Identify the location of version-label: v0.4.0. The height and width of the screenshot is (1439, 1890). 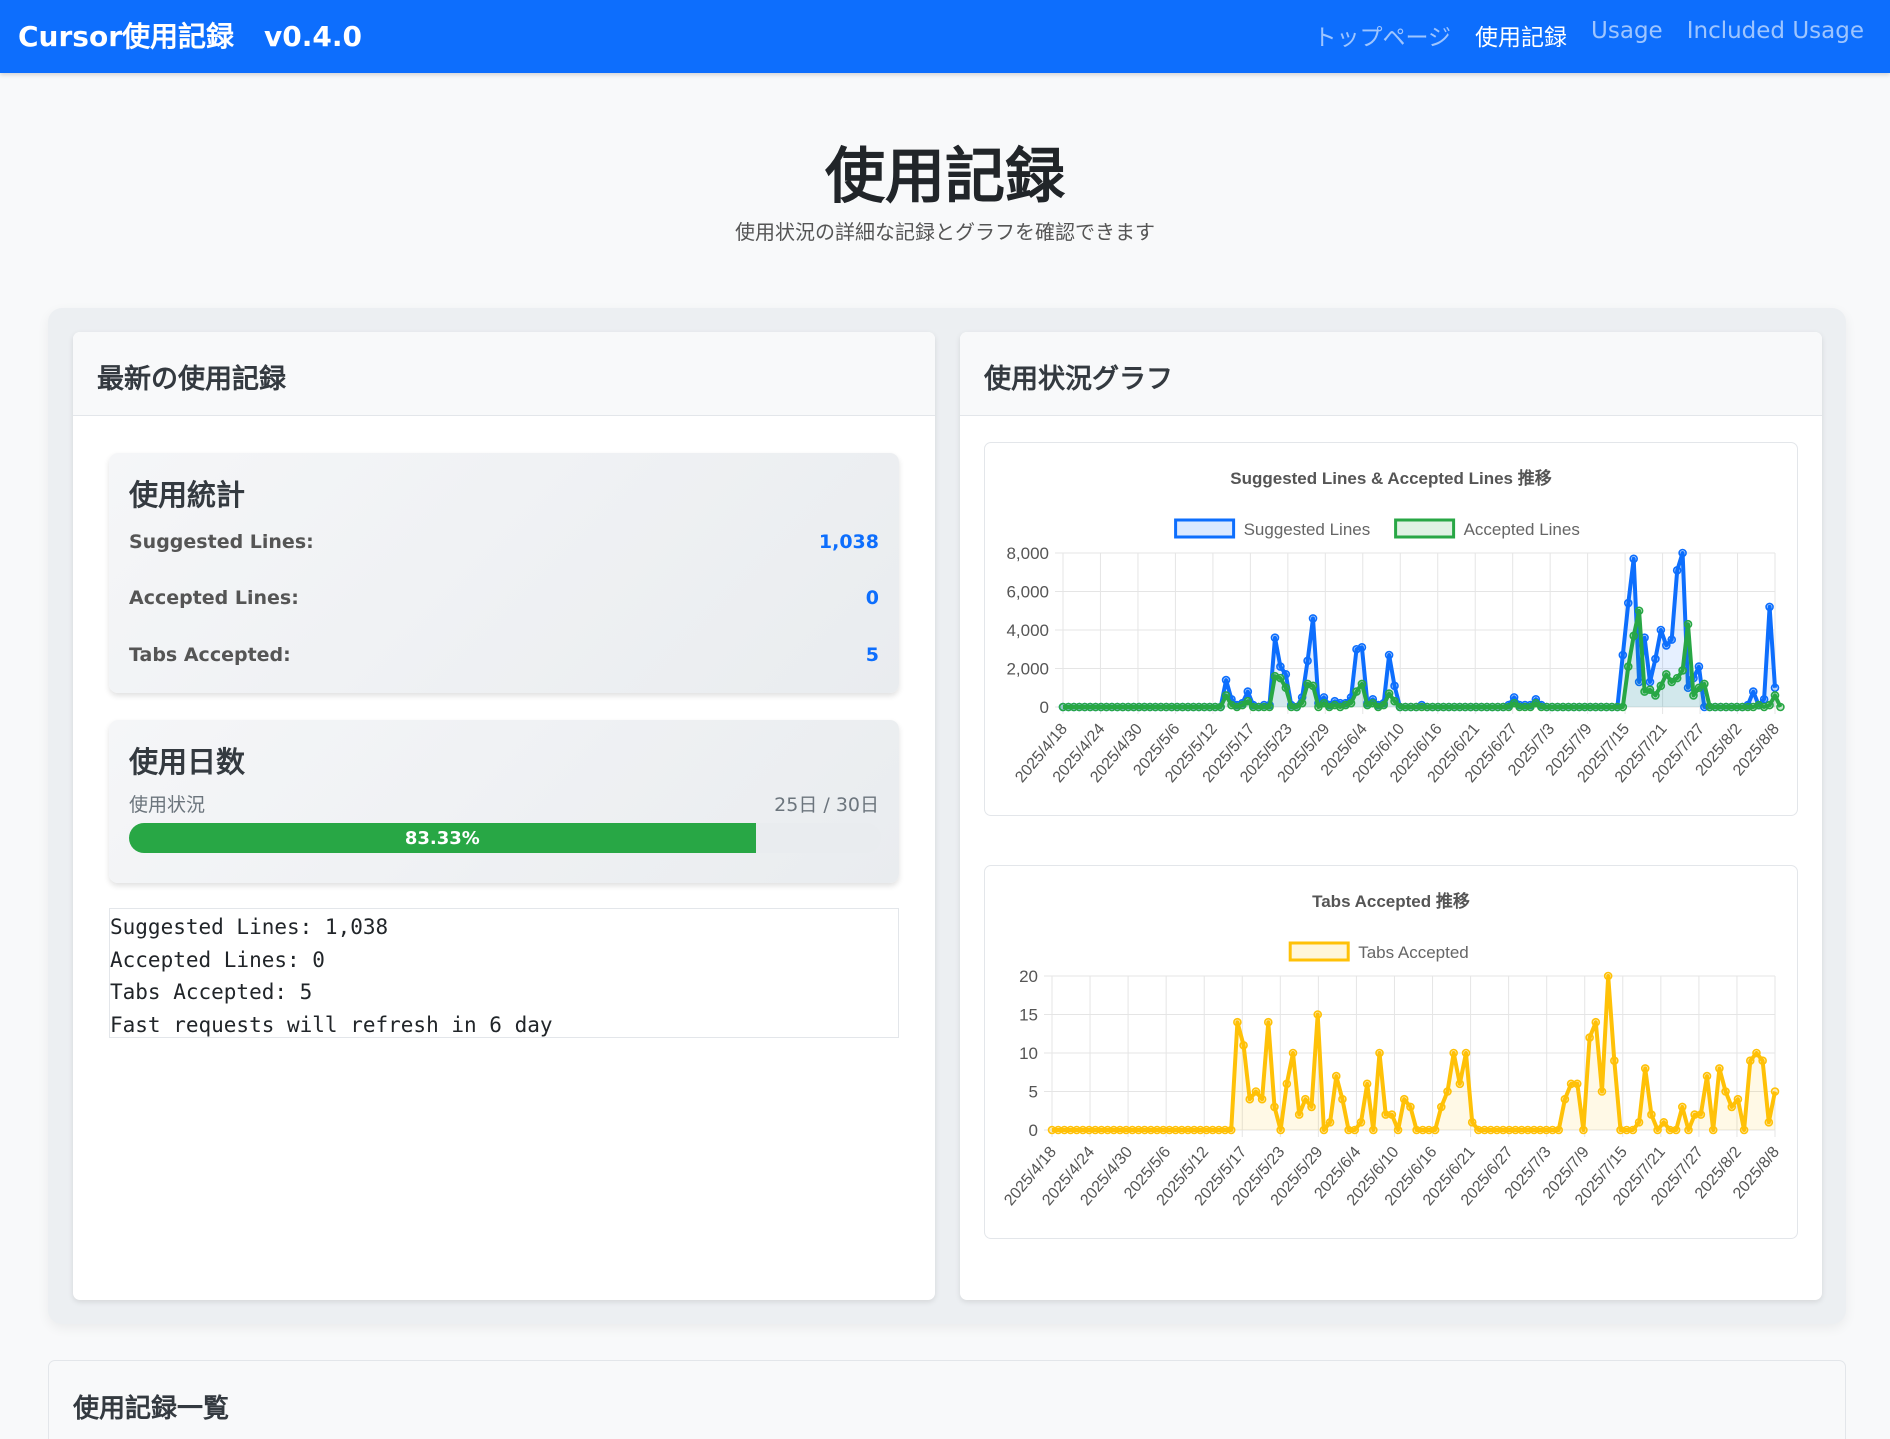
(313, 36).